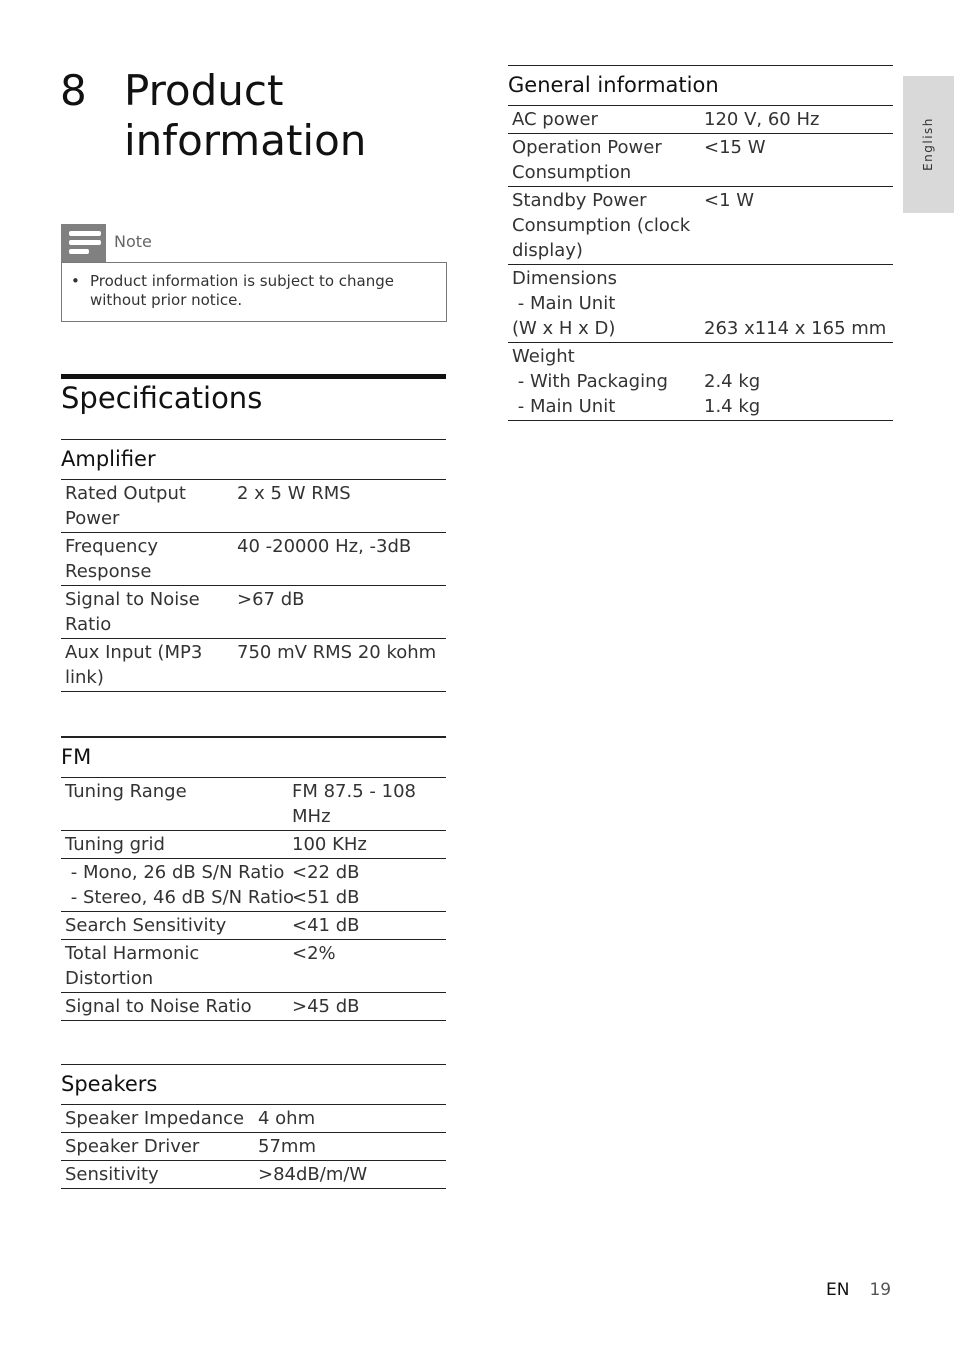 This screenshot has width=954, height=1350. I want to click on speakers-title: Speakers, so click(253, 1084).